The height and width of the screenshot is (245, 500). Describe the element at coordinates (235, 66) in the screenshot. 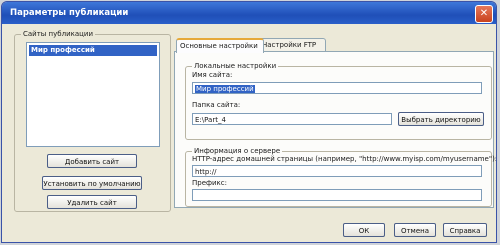

I see `local-settings-legend: Локальные настройки` at that location.